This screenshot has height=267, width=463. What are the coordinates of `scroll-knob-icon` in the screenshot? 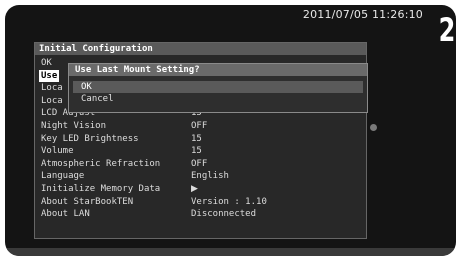 It's located at (373, 127).